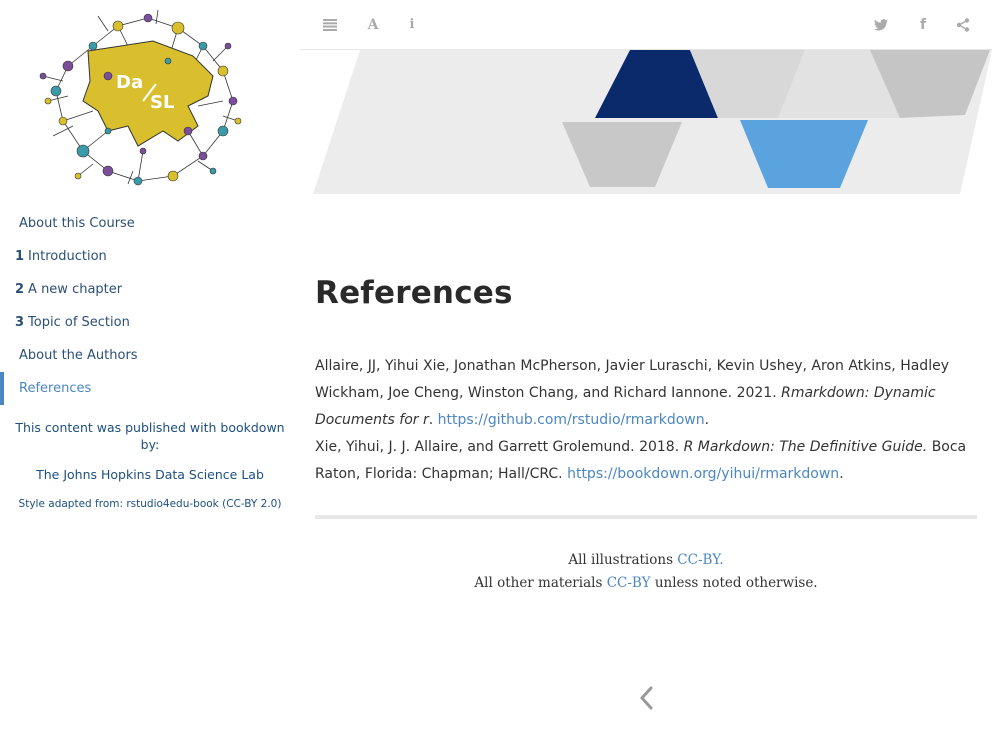 This screenshot has height=744, width=992. I want to click on toc-label: Topic of Section, so click(79, 322).